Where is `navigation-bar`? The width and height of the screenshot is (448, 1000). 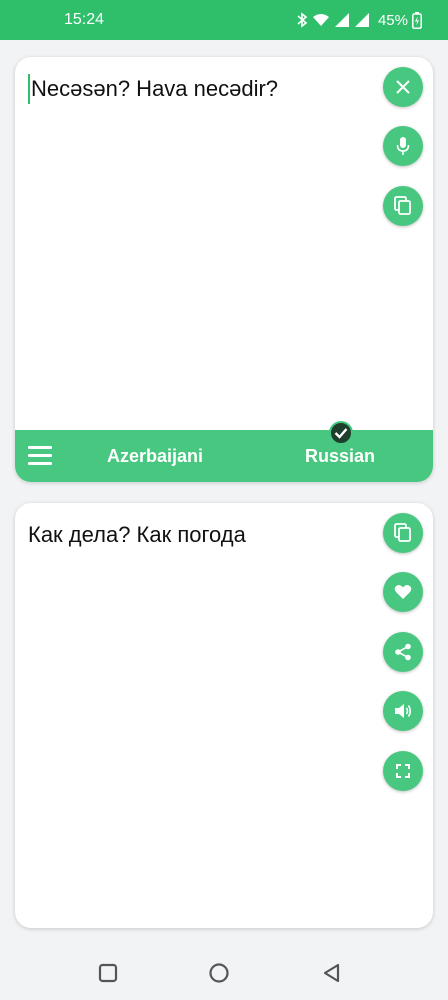 navigation-bar is located at coordinates (224, 973).